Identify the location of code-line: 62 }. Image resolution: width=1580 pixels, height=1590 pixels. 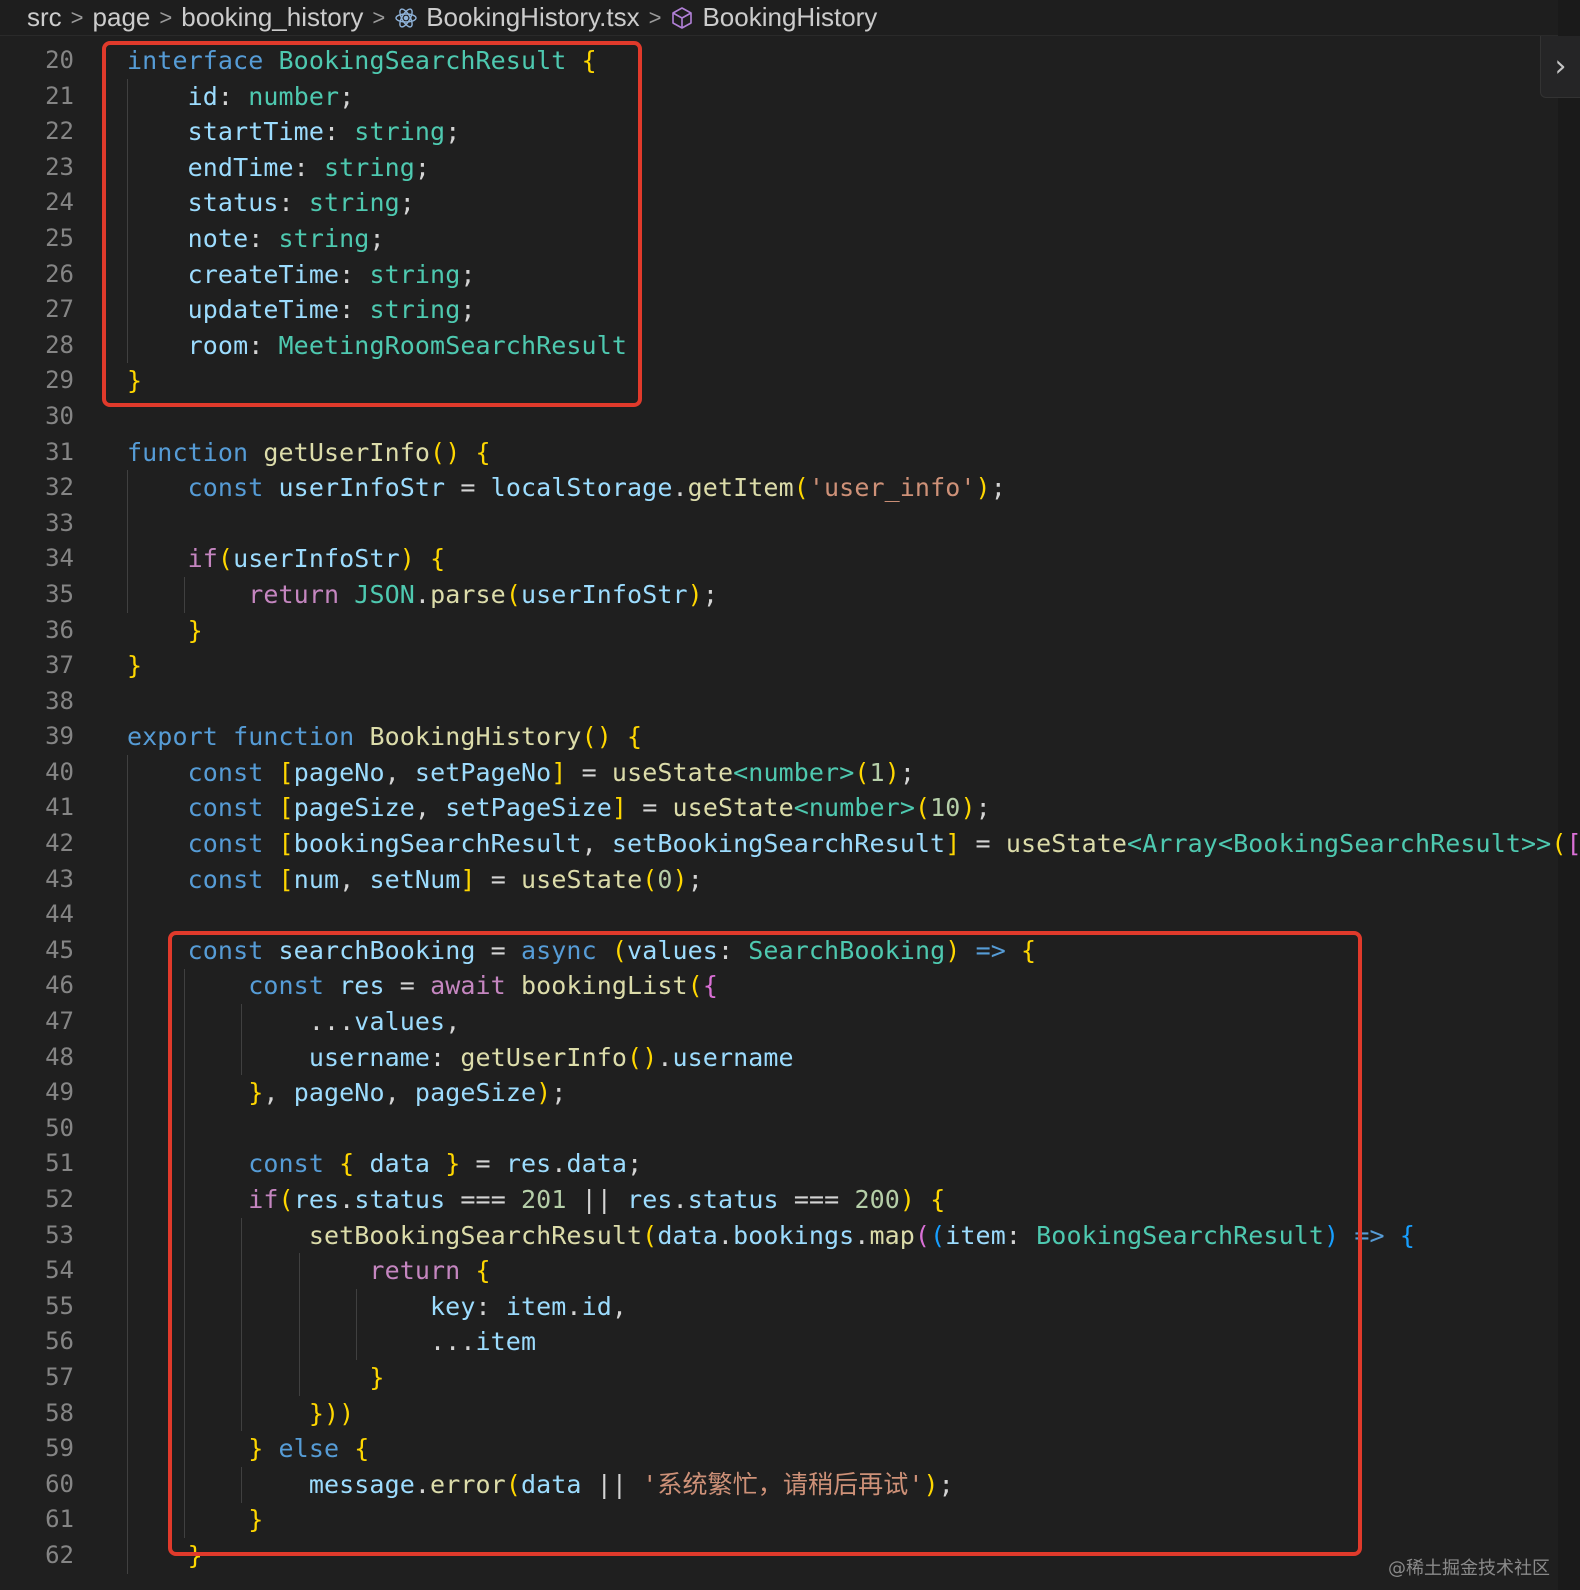
(779, 1556).